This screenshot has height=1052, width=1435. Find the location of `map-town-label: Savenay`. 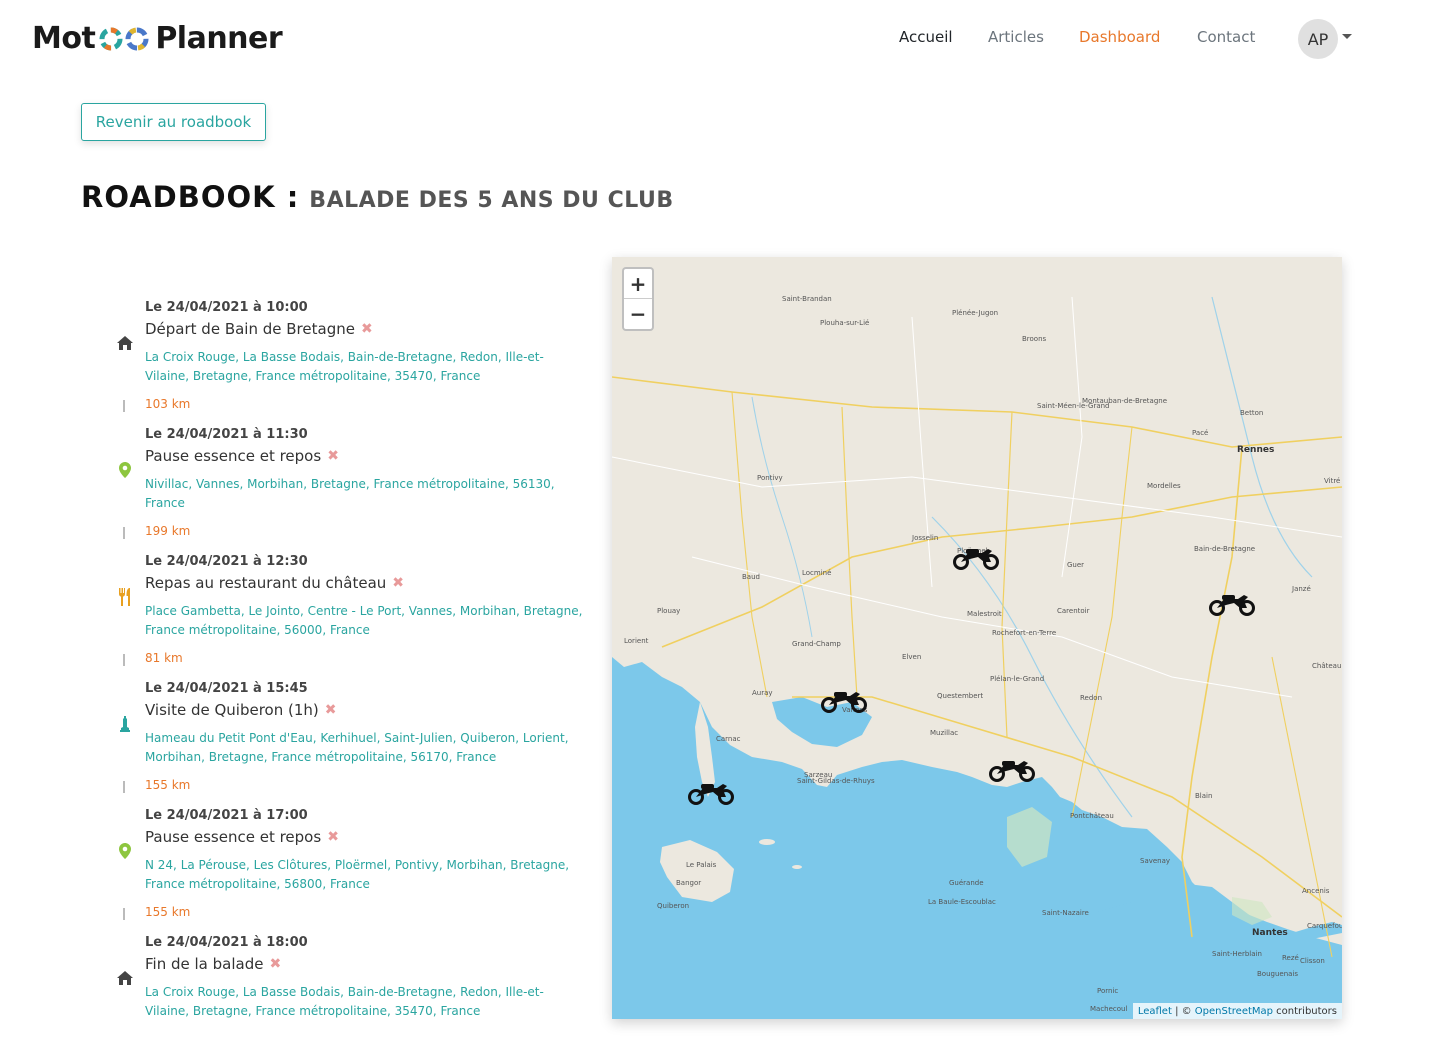

map-town-label: Savenay is located at coordinates (1155, 861).